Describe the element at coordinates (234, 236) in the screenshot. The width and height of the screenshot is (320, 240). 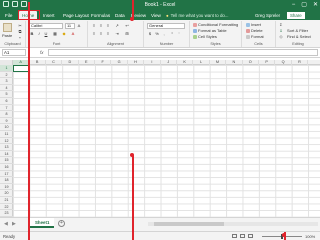
I see `normal-view-icon` at that location.